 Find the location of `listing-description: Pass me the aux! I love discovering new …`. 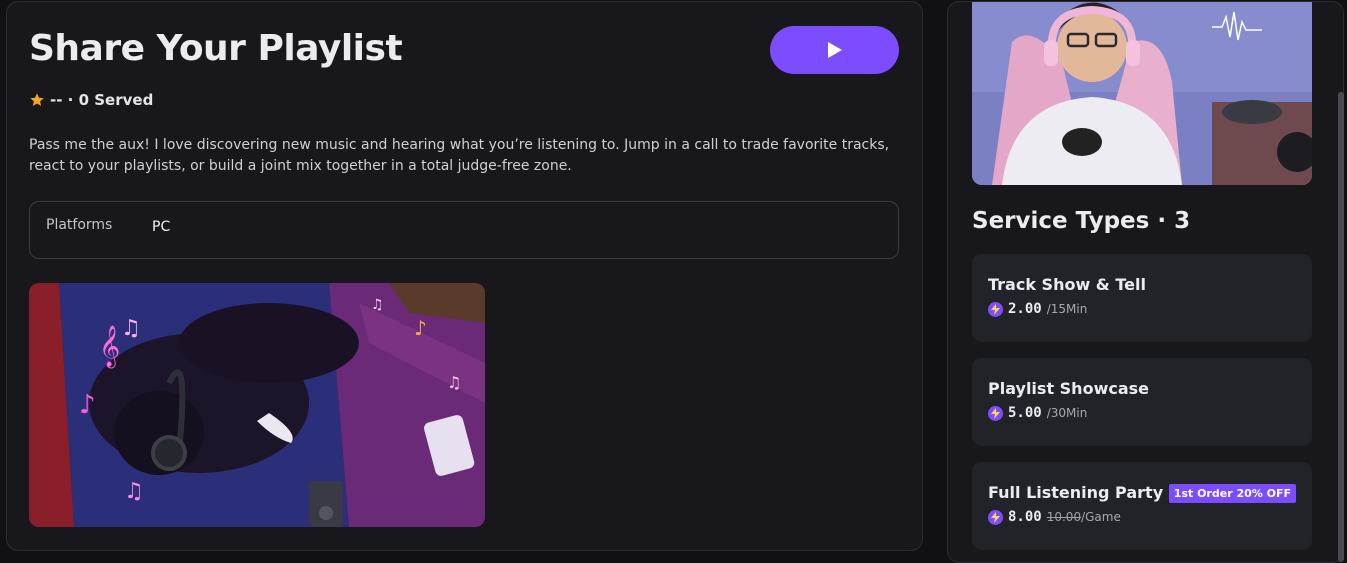

listing-description: Pass me the aux! I love discovering new … is located at coordinates (459, 155).